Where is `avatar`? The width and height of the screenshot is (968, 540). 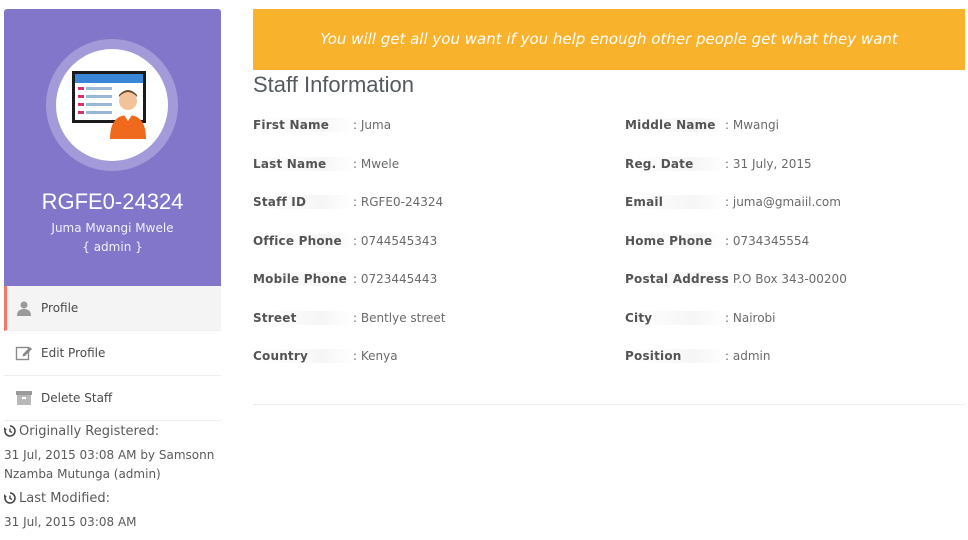 avatar is located at coordinates (112, 105).